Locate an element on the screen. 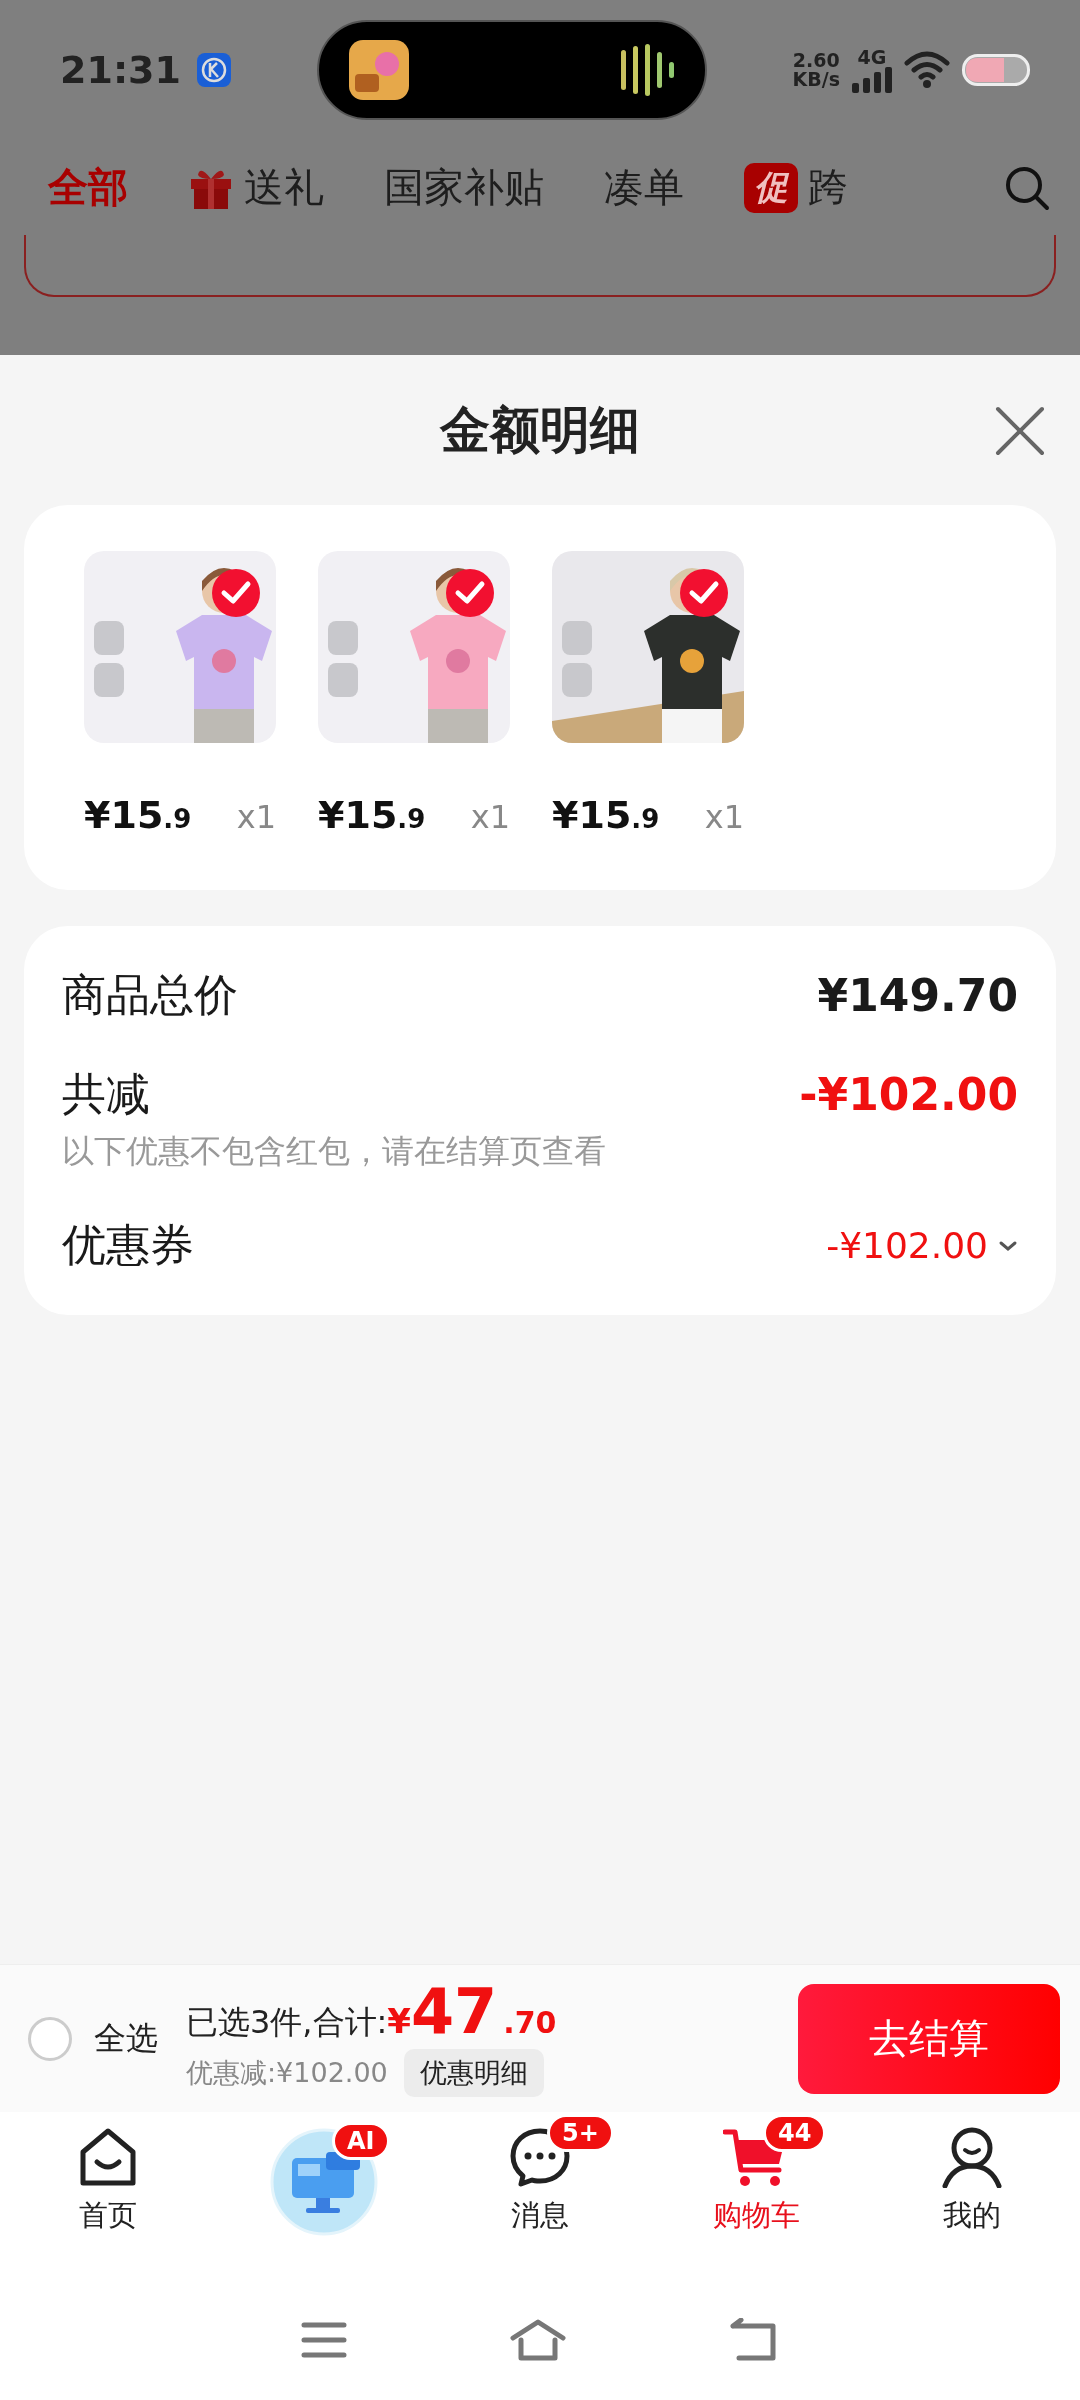 This screenshot has height=2400, width=1080. signal-icon is located at coordinates (872, 79).